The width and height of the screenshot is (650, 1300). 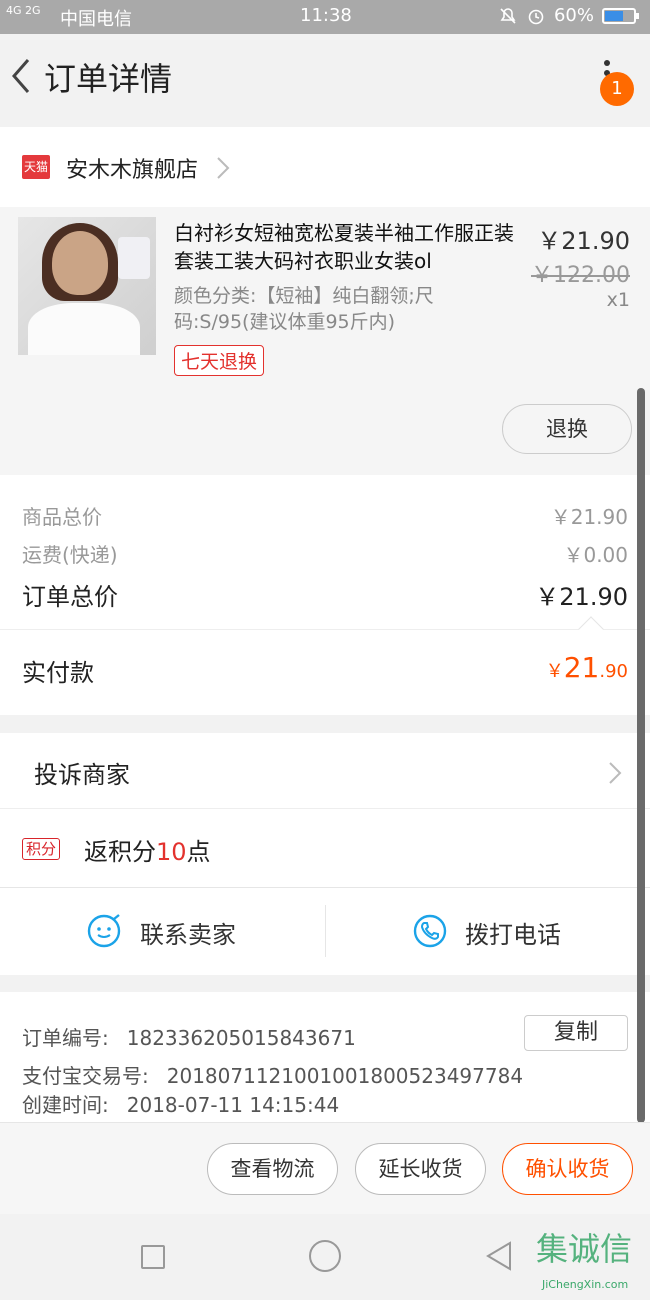 I want to click on bottom-action-bar: 查看物流 延长收货 确认收货, so click(x=325, y=1168).